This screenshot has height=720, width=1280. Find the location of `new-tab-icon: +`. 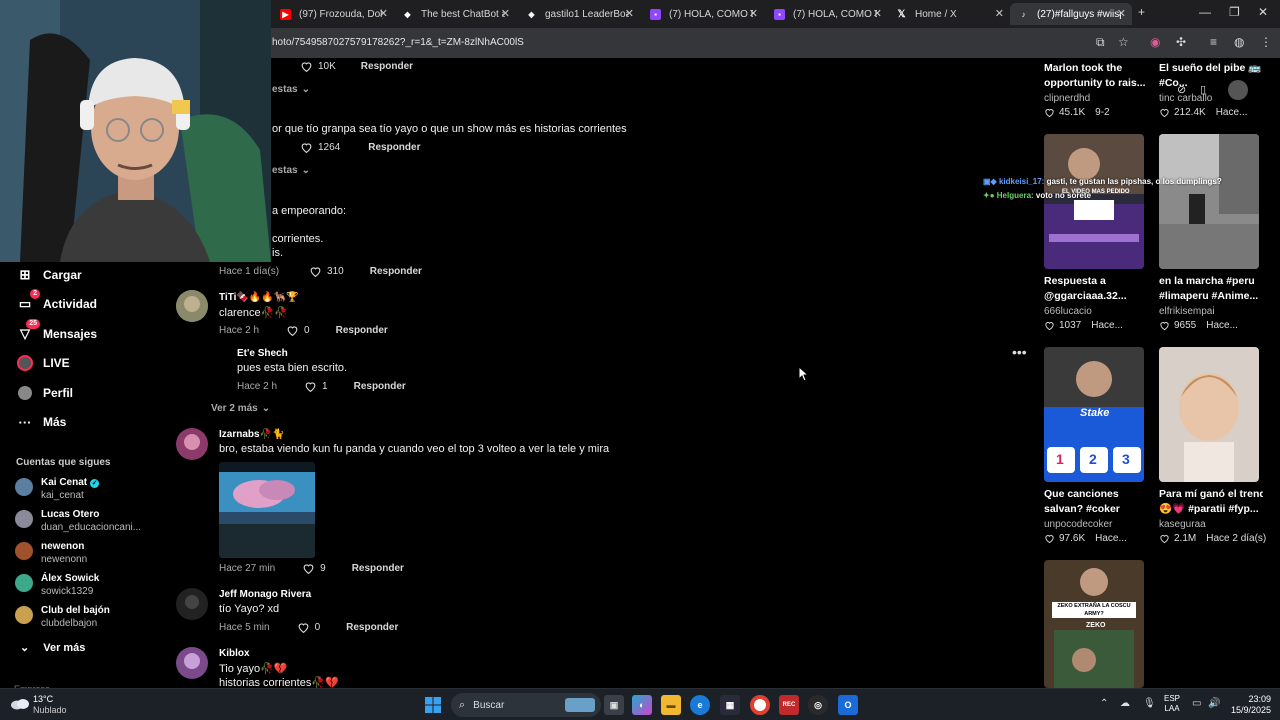

new-tab-icon: + is located at coordinates (1141, 12).